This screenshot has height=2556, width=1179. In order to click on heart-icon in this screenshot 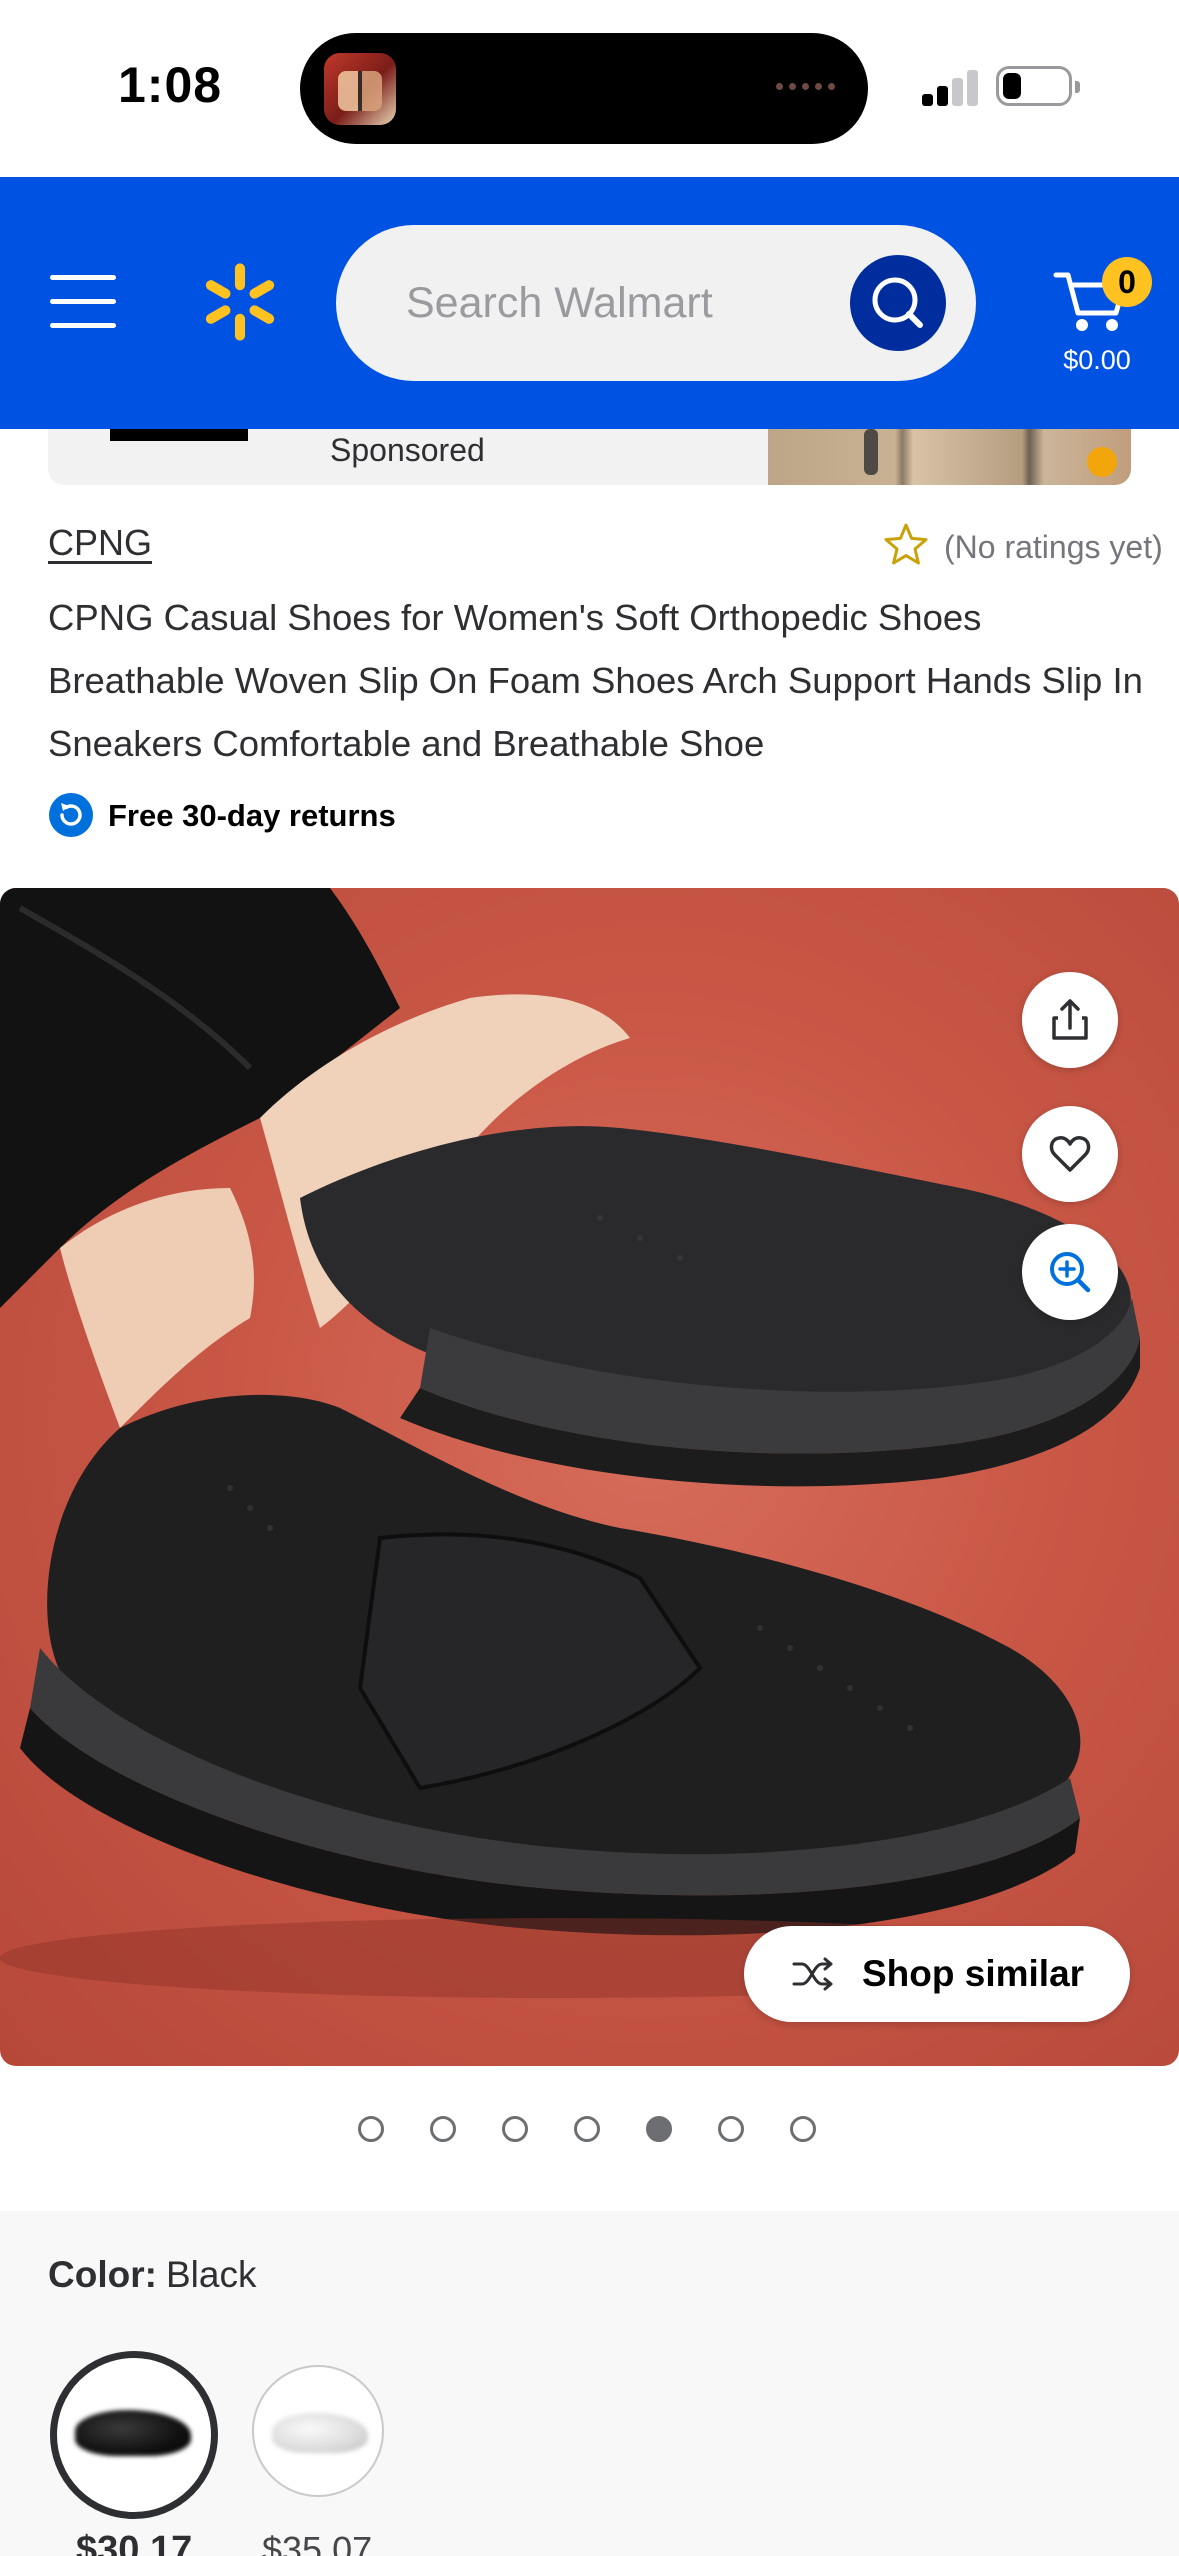, I will do `click(1070, 1154)`.